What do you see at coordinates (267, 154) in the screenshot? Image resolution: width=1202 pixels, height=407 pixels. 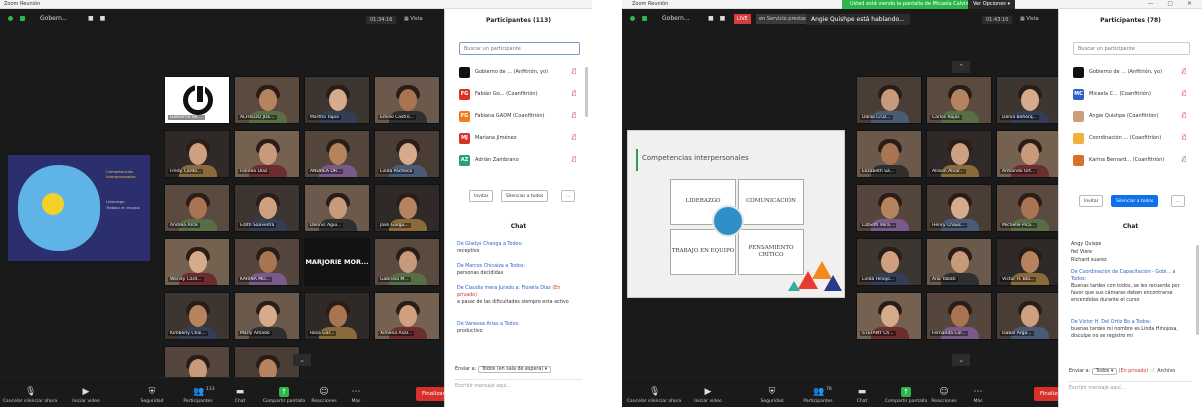 I see `participant-video-tile: Fiorella Díaz` at bounding box center [267, 154].